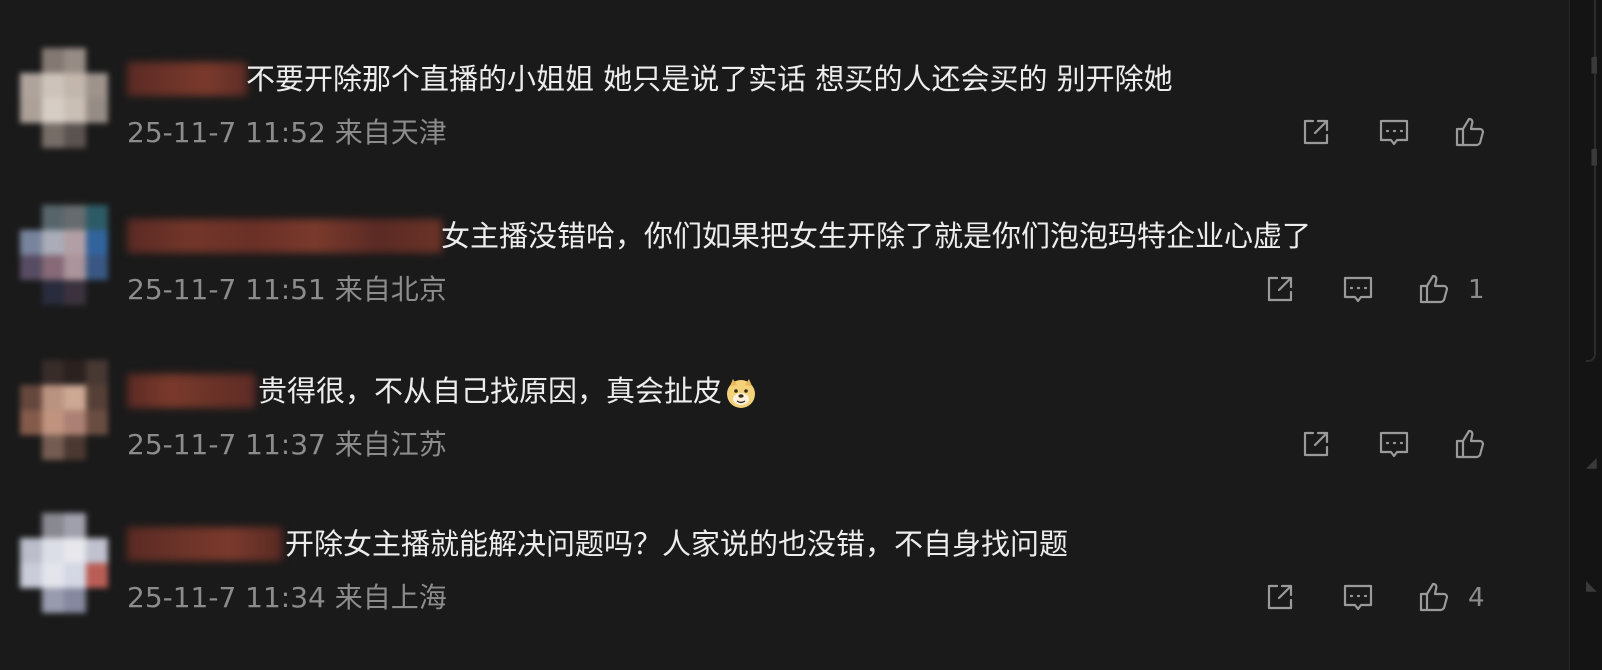 This screenshot has width=1602, height=670. Describe the element at coordinates (490, 391) in the screenshot. I see `comment-text-body: 贵得很，不从自己找原因，真会扯皮` at that location.